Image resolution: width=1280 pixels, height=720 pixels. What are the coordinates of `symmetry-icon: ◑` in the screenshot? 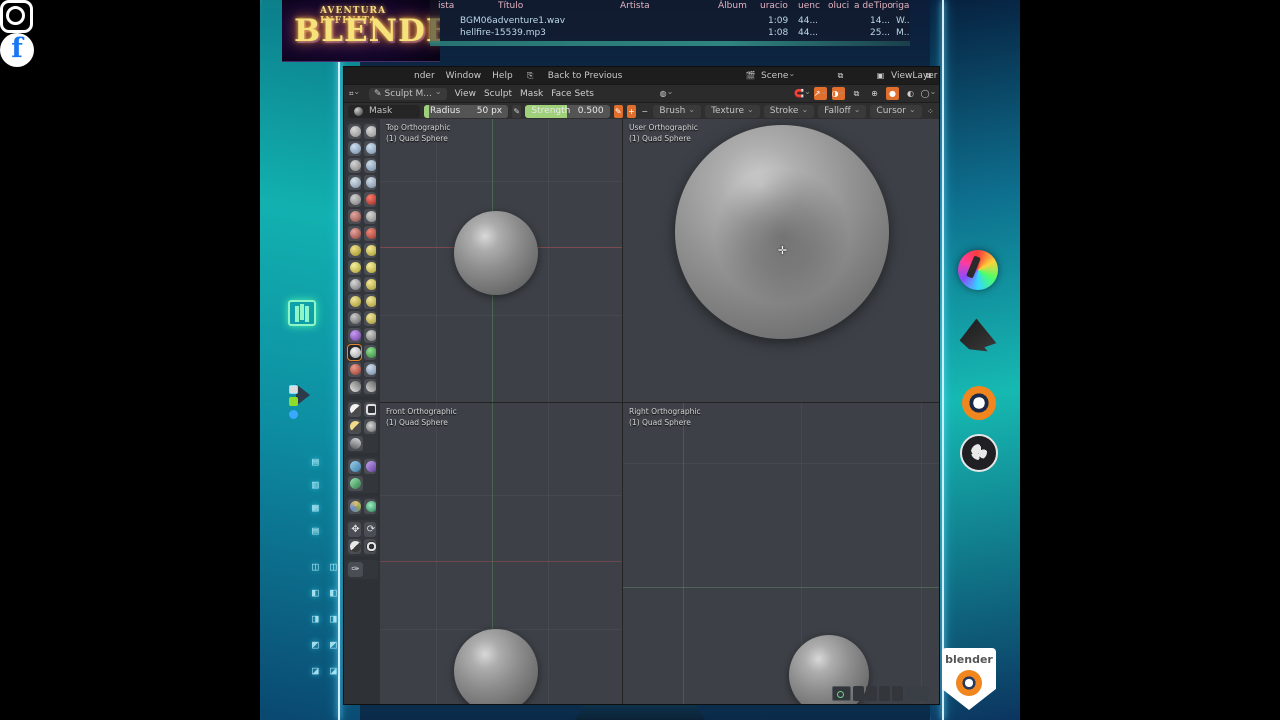 It's located at (838, 93).